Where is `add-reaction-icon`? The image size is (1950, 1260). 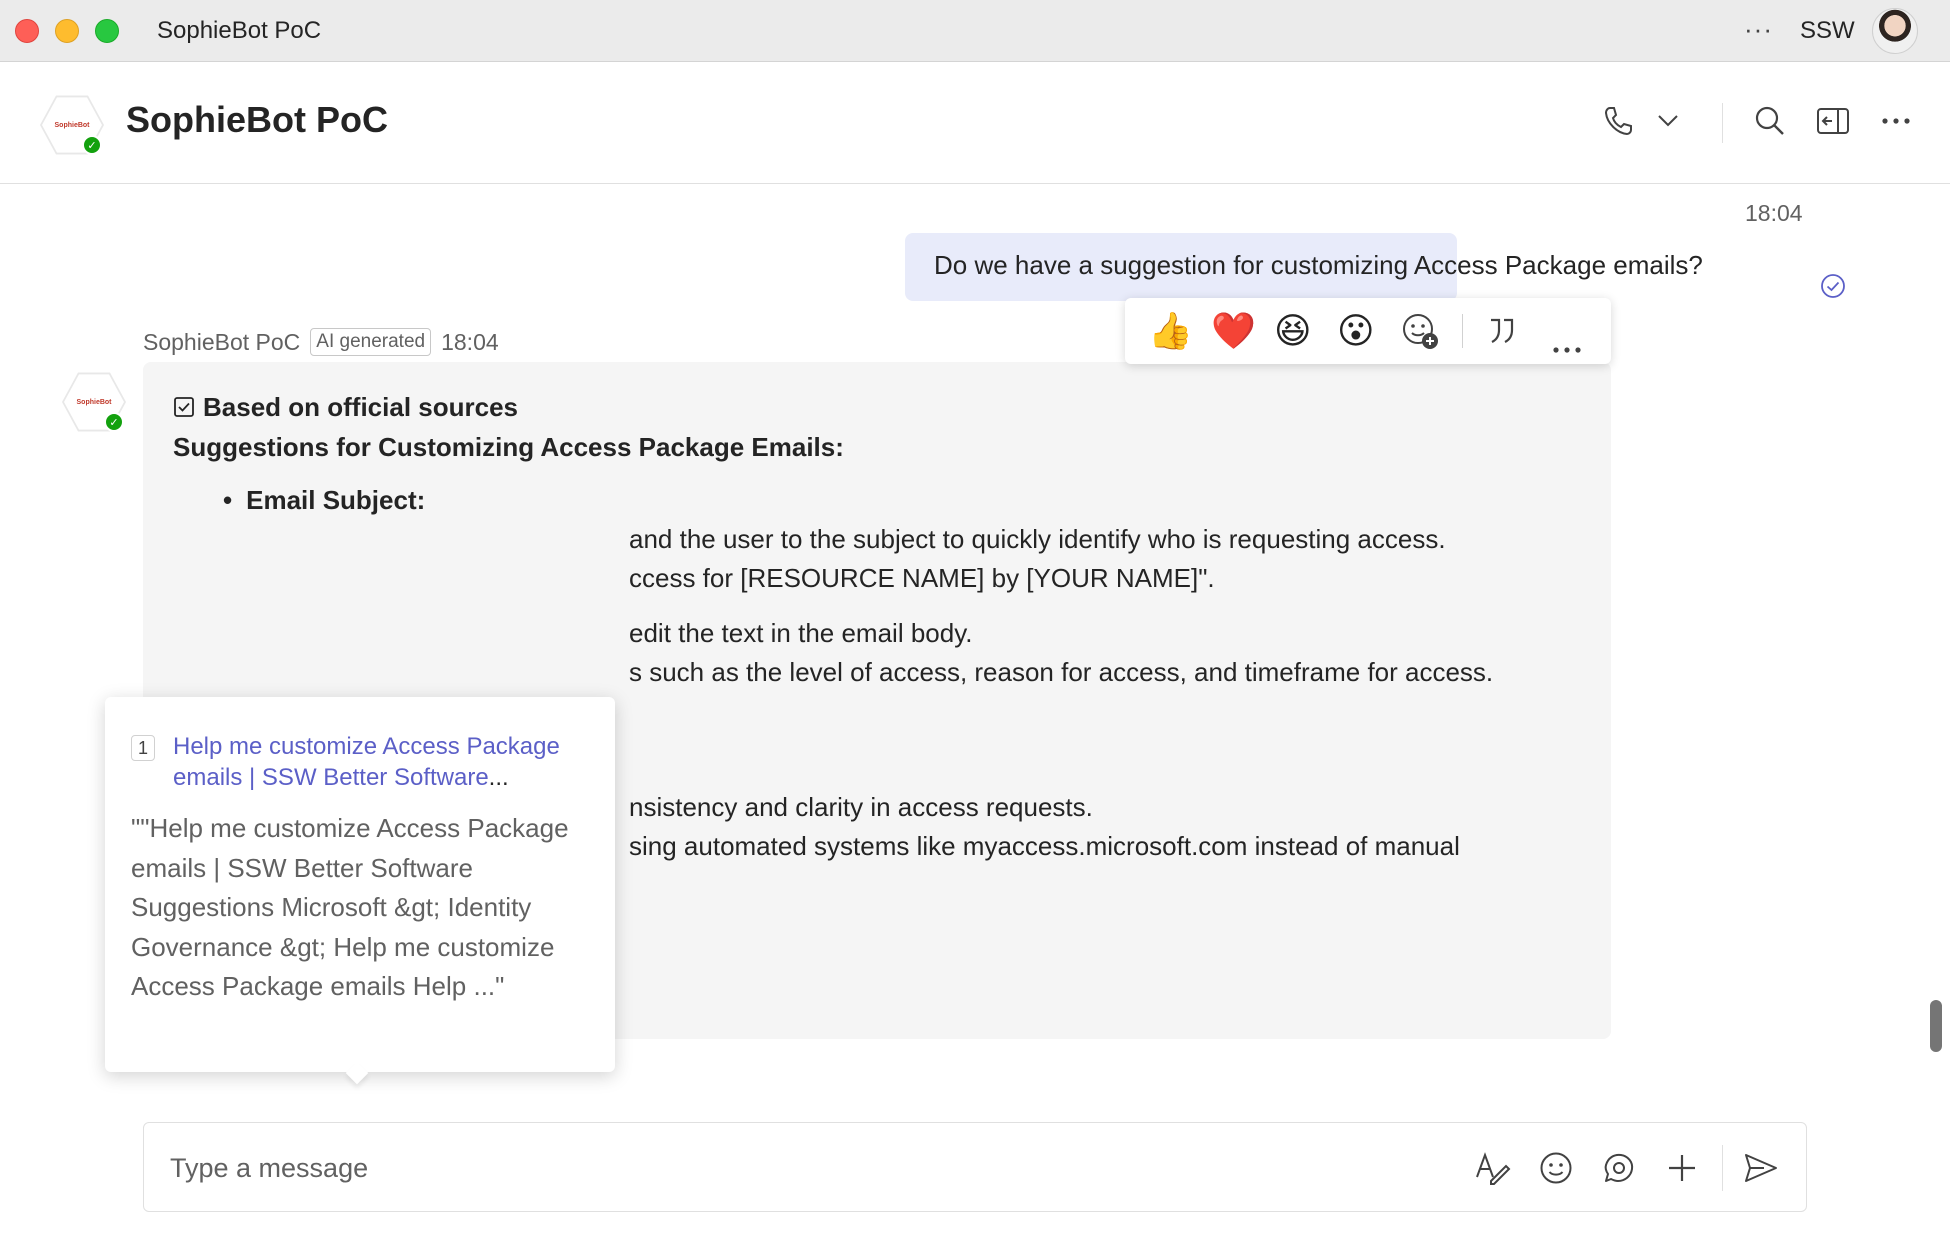
add-reaction-icon is located at coordinates (1420, 335).